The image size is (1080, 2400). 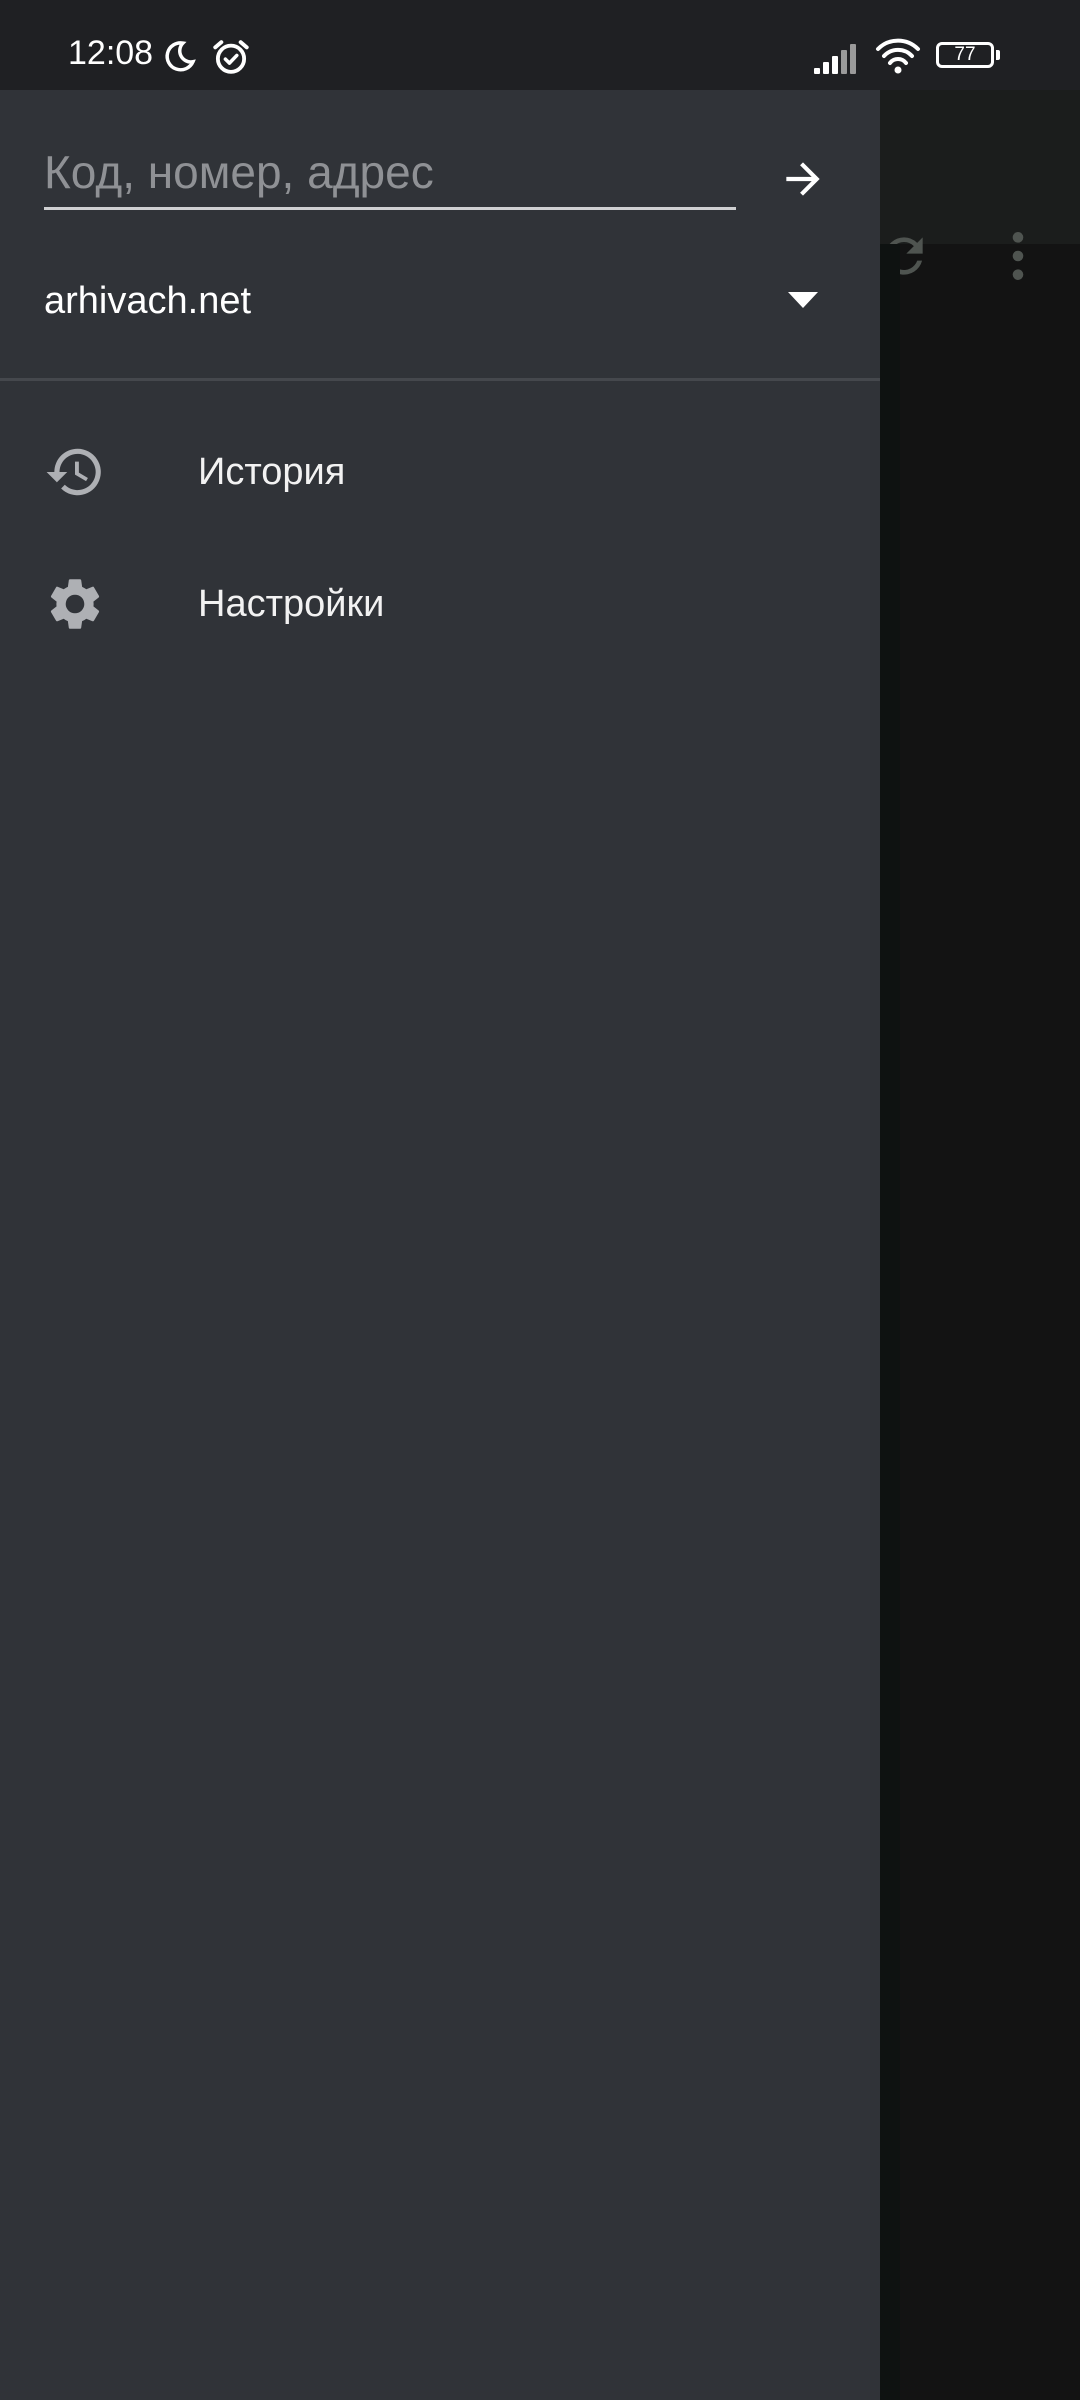 I want to click on battery-level: 77, so click(x=965, y=55).